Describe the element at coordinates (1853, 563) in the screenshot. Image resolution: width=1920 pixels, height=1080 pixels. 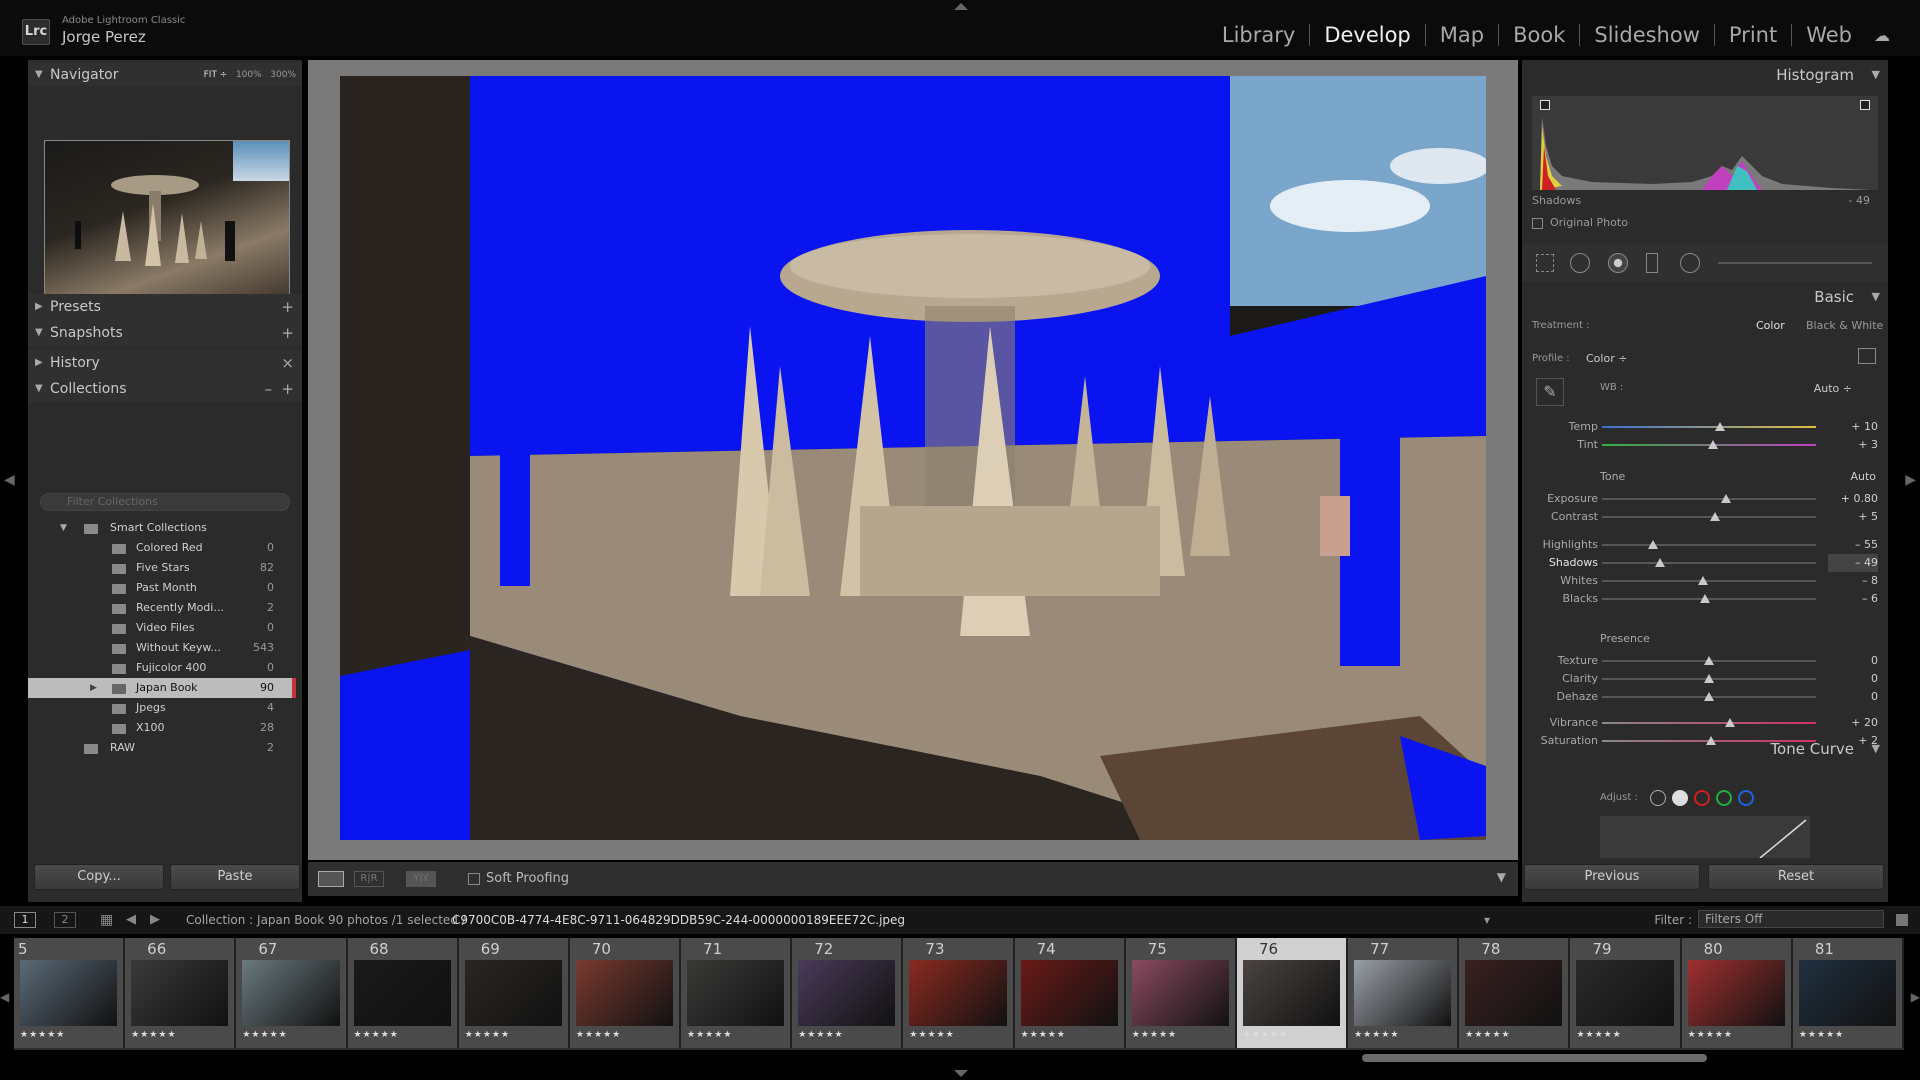
I see `slider-value: – 49` at that location.